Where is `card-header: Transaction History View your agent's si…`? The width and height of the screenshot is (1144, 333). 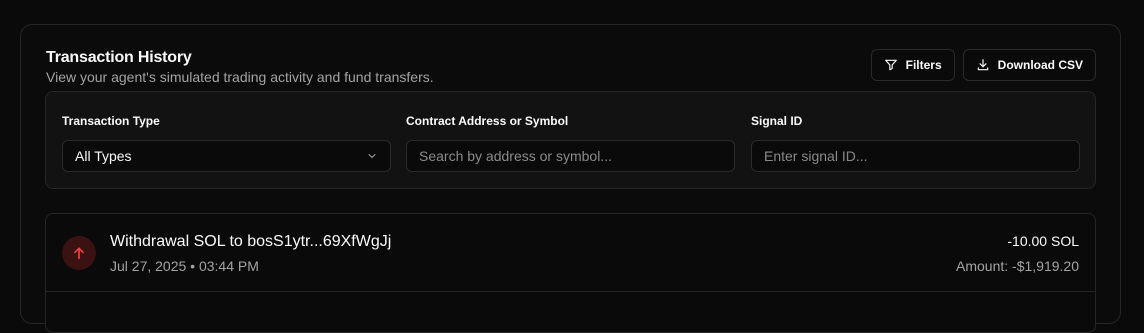 card-header: Transaction History View your agent's si… is located at coordinates (240, 67).